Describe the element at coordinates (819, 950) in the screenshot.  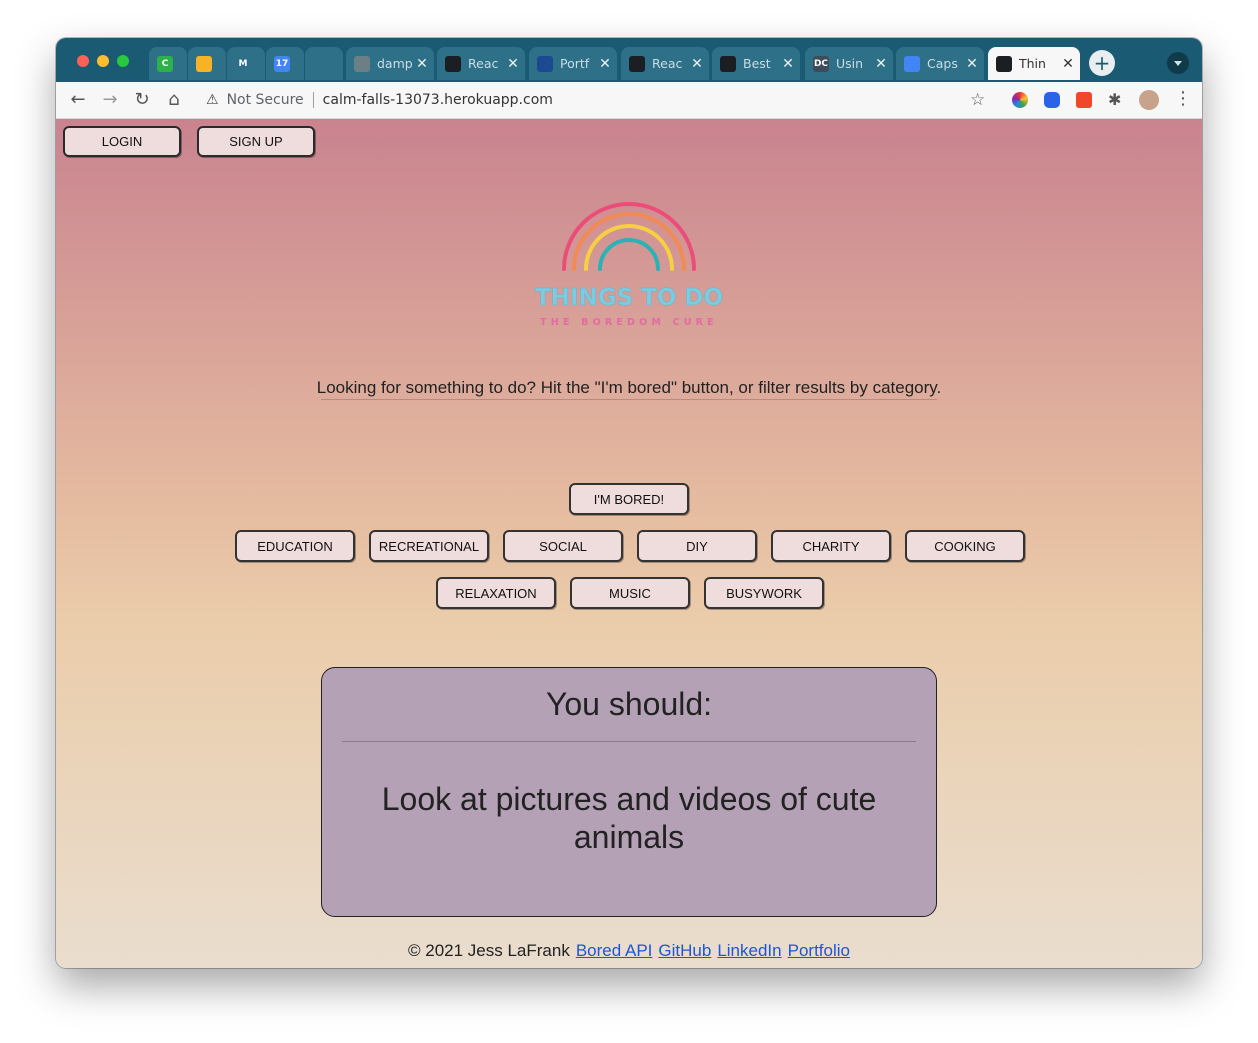
I see `portfolio-link: Portfolio` at that location.